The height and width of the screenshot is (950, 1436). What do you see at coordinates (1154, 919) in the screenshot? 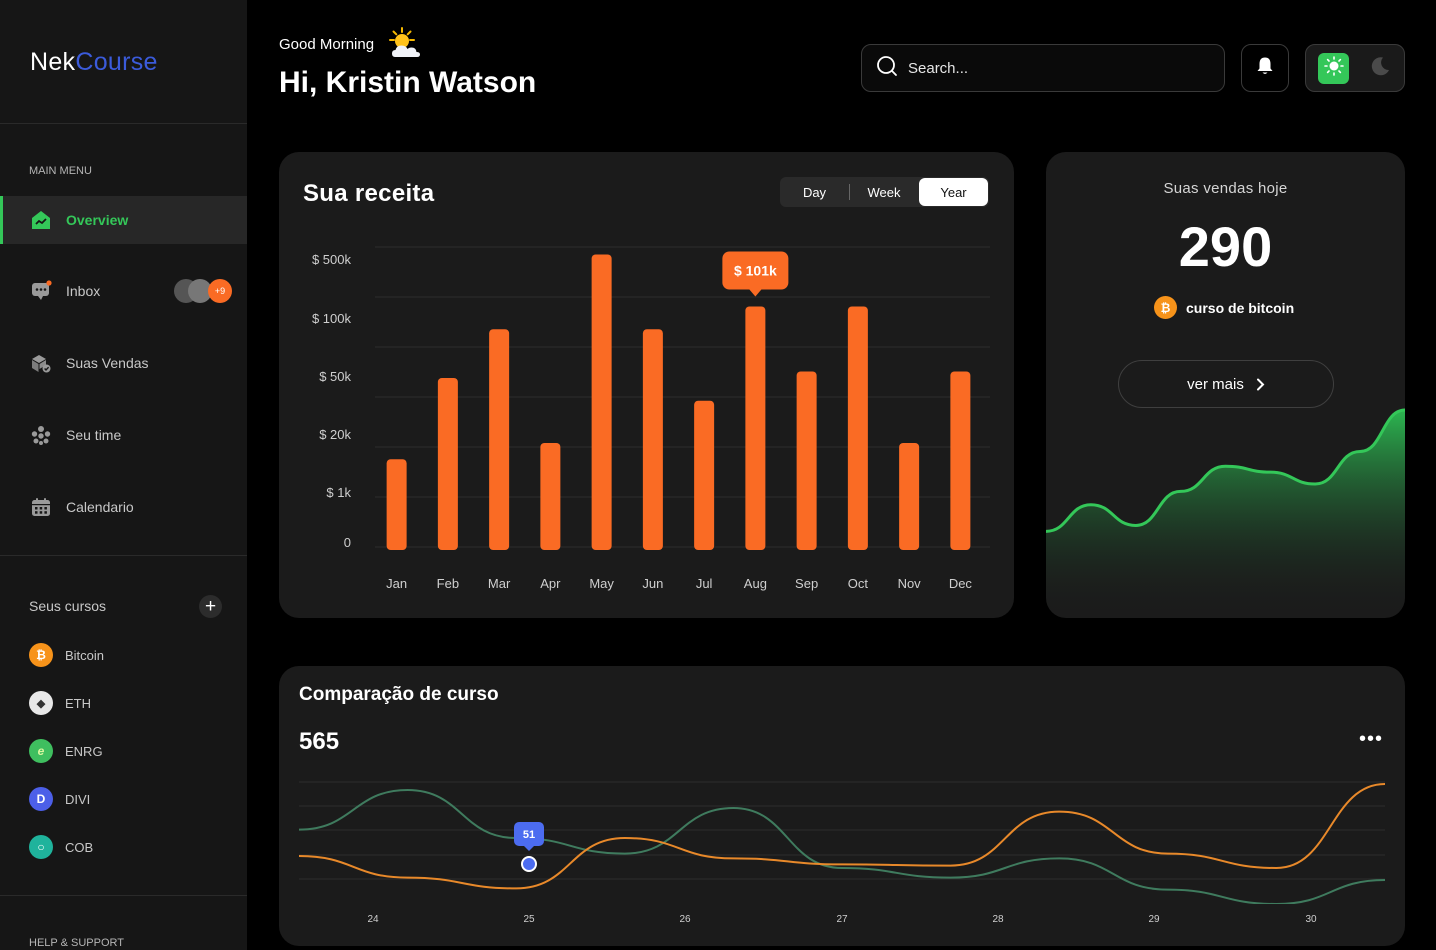
I see `x-tick-label: 29` at bounding box center [1154, 919].